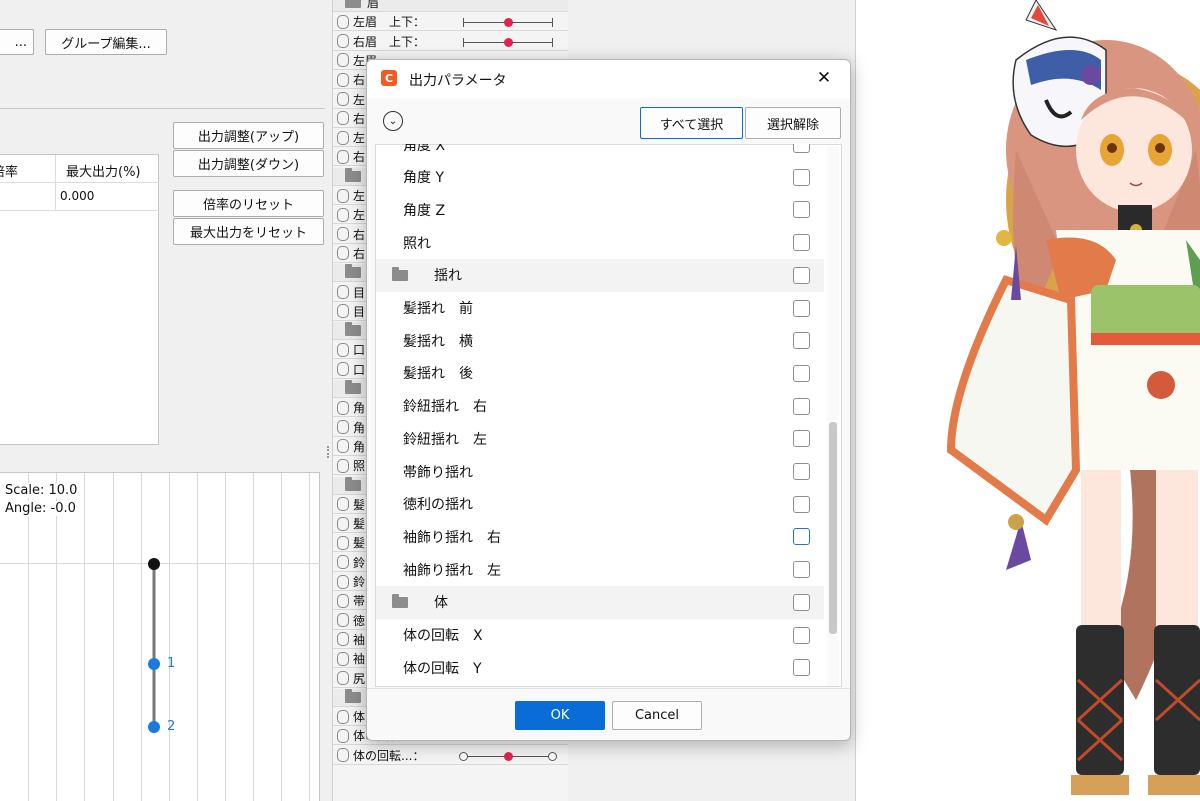 This screenshot has height=801, width=1200. I want to click on output-down-button: 出力調整(ダウン), so click(248, 163).